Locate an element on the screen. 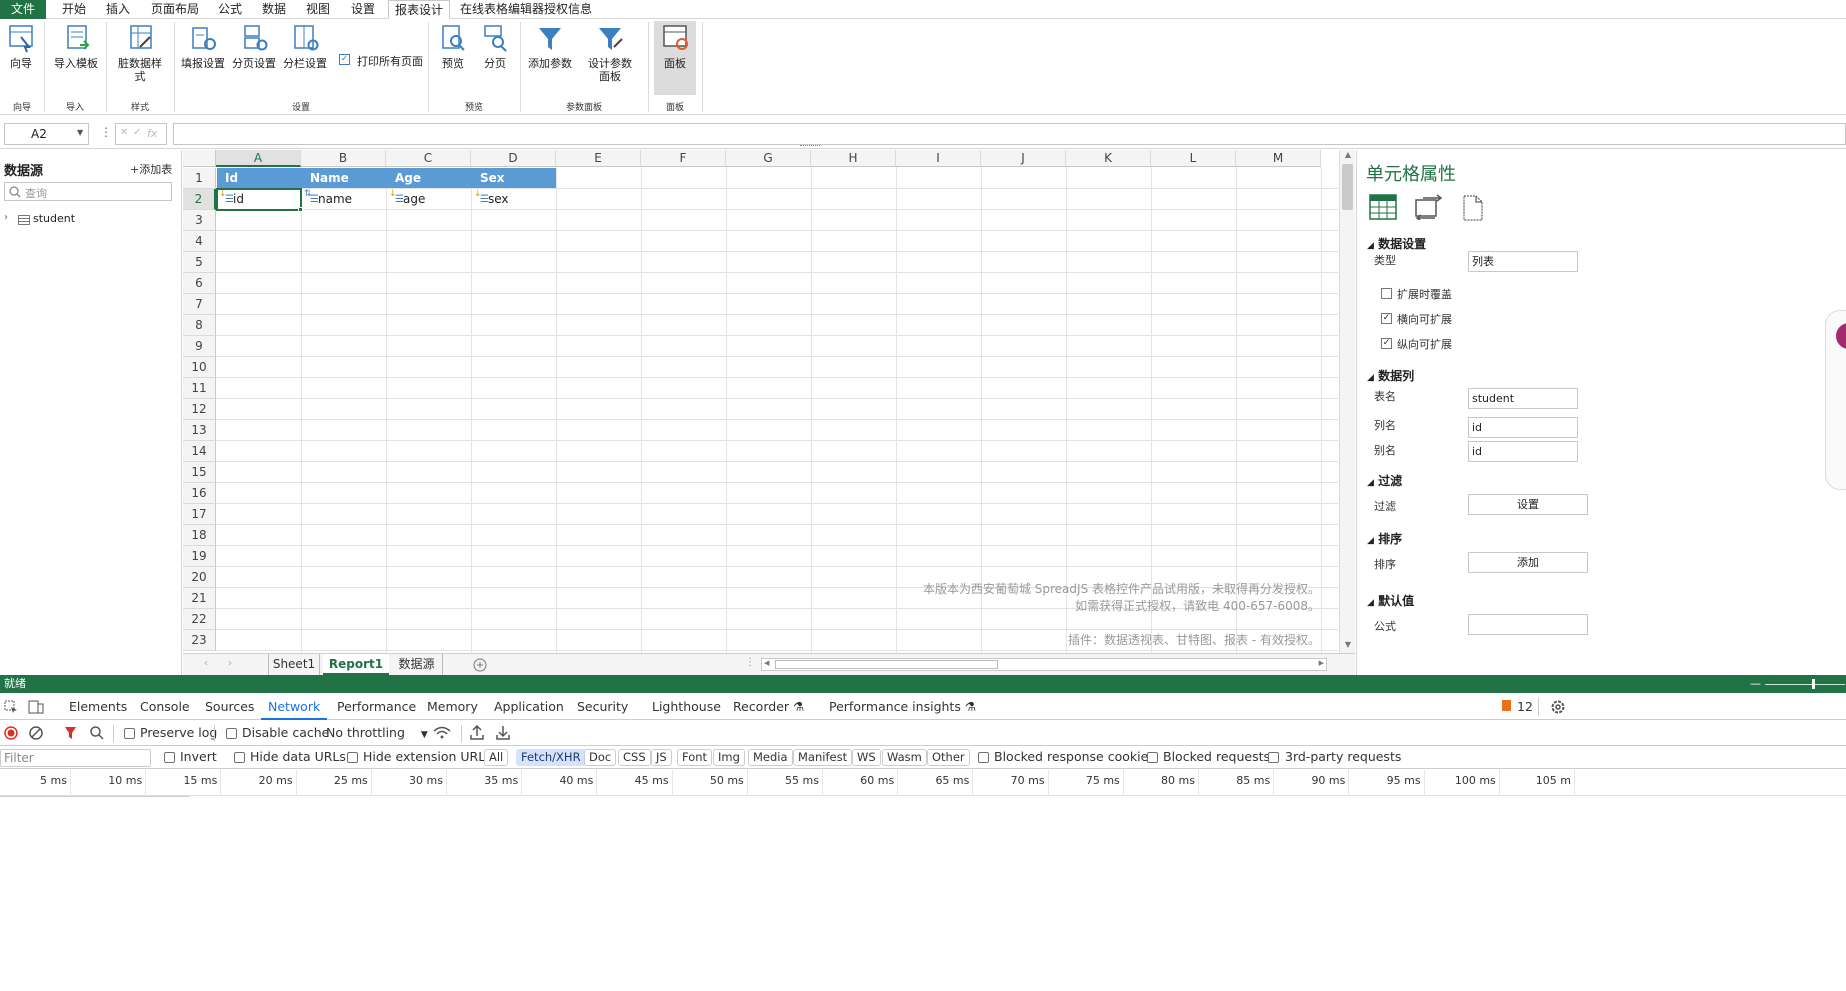 This screenshot has width=1846, height=991. gear-icon is located at coordinates (1558, 707).